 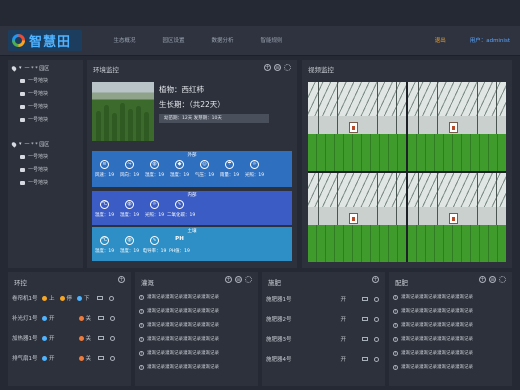 I want to click on control-row: 加热器1号 开 关, so click(x=64, y=338).